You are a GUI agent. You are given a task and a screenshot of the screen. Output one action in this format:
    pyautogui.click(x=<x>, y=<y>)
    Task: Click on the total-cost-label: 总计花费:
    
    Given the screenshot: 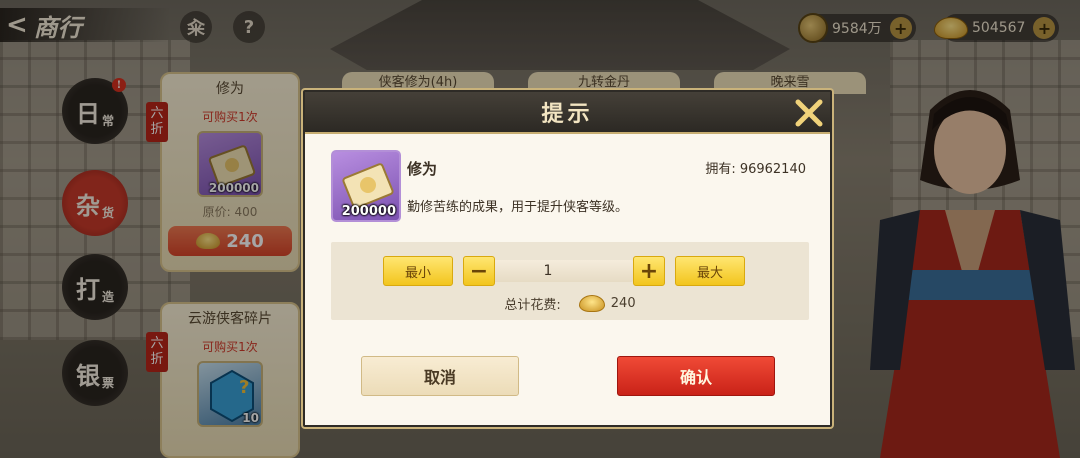 What is the action you would take?
    pyautogui.click(x=532, y=305)
    